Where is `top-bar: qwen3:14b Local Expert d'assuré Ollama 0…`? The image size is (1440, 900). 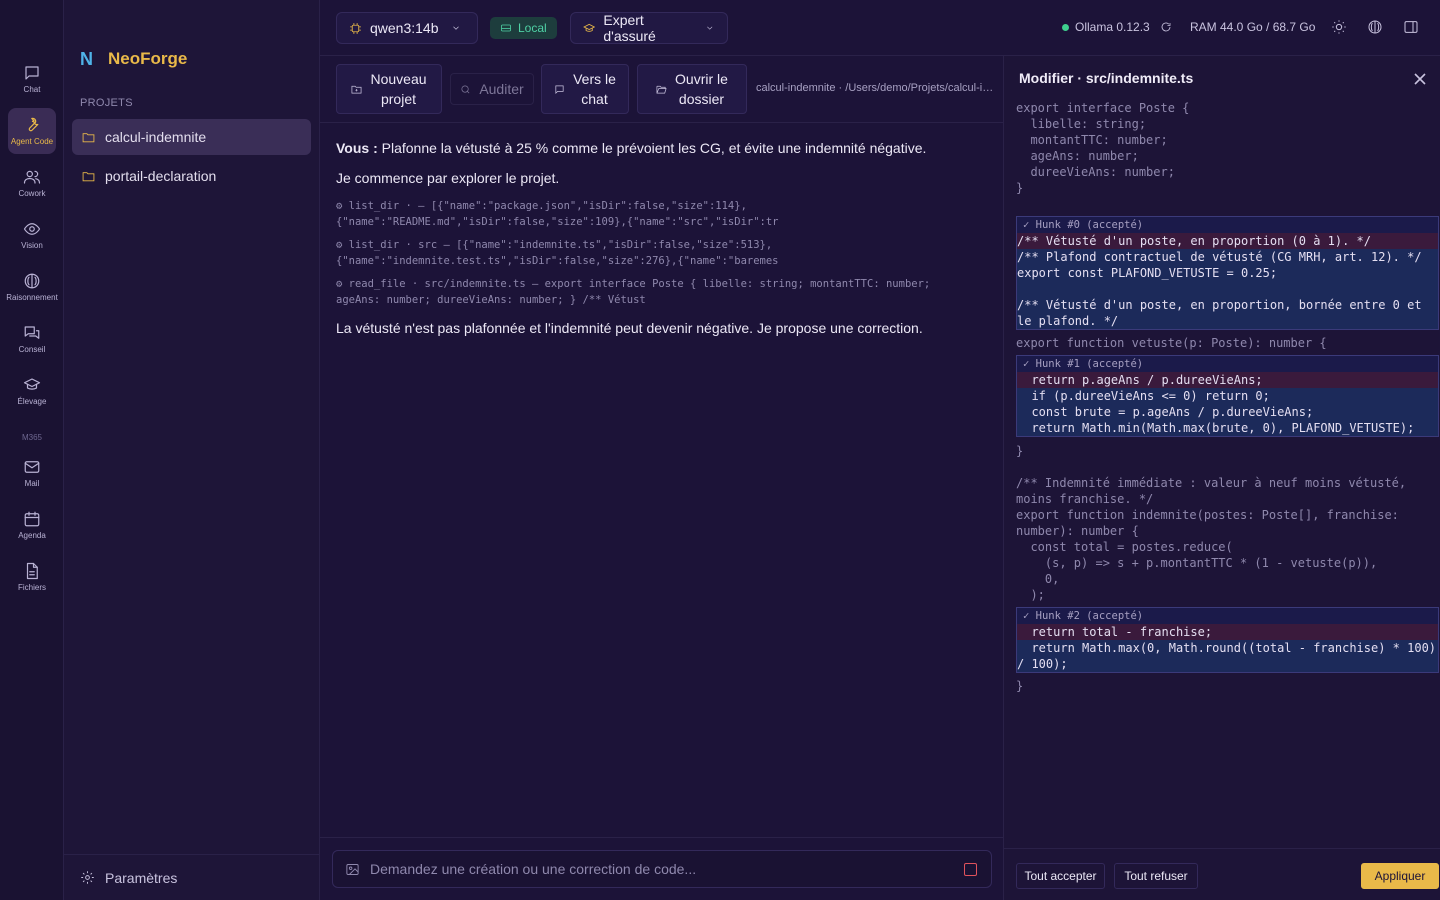
top-bar: qwen3:14b Local Expert d'assuré Ollama 0… is located at coordinates (880, 28).